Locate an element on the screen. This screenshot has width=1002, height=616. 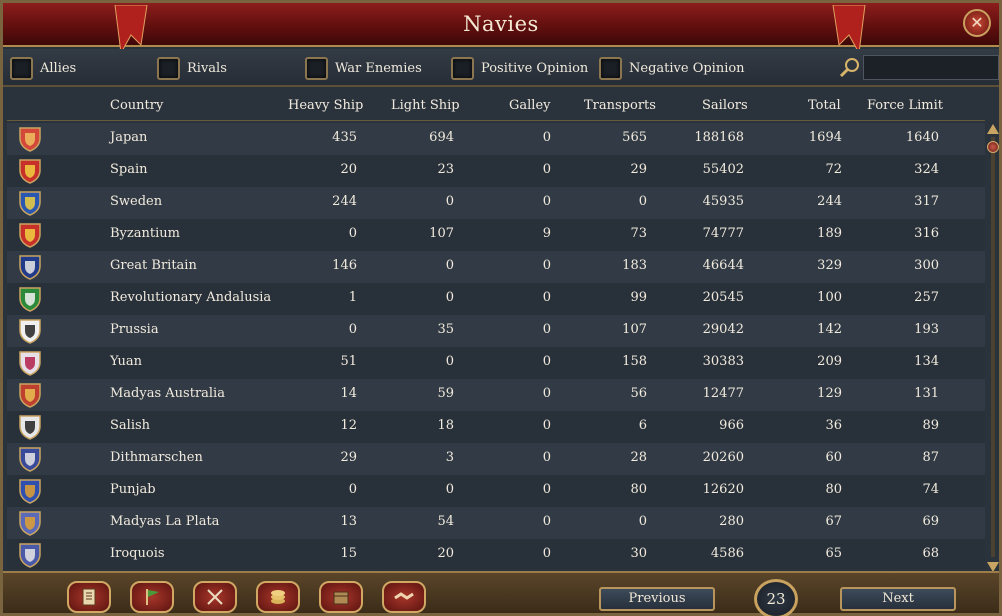
negative-opinion-checkbox is located at coordinates (610, 68).